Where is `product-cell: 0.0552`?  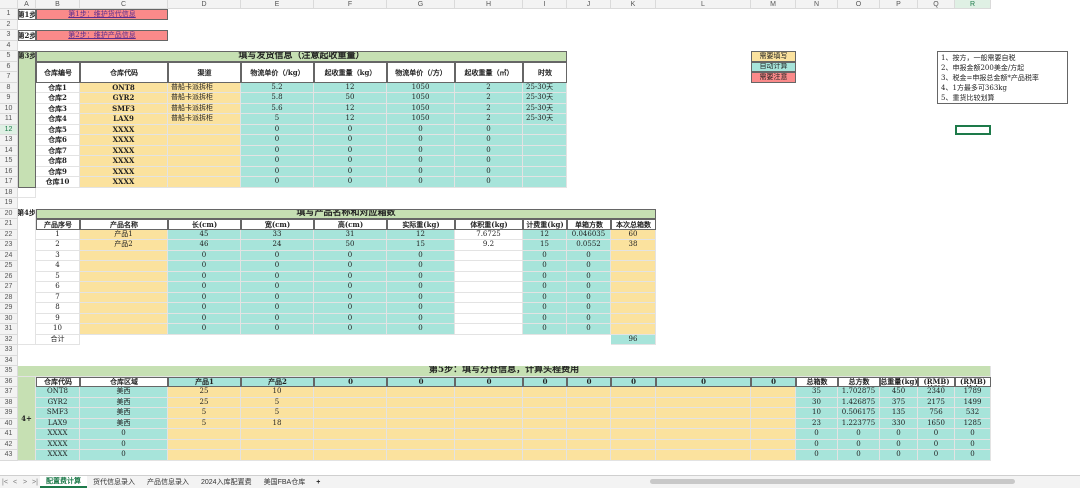
product-cell: 0.0552 is located at coordinates (589, 245).